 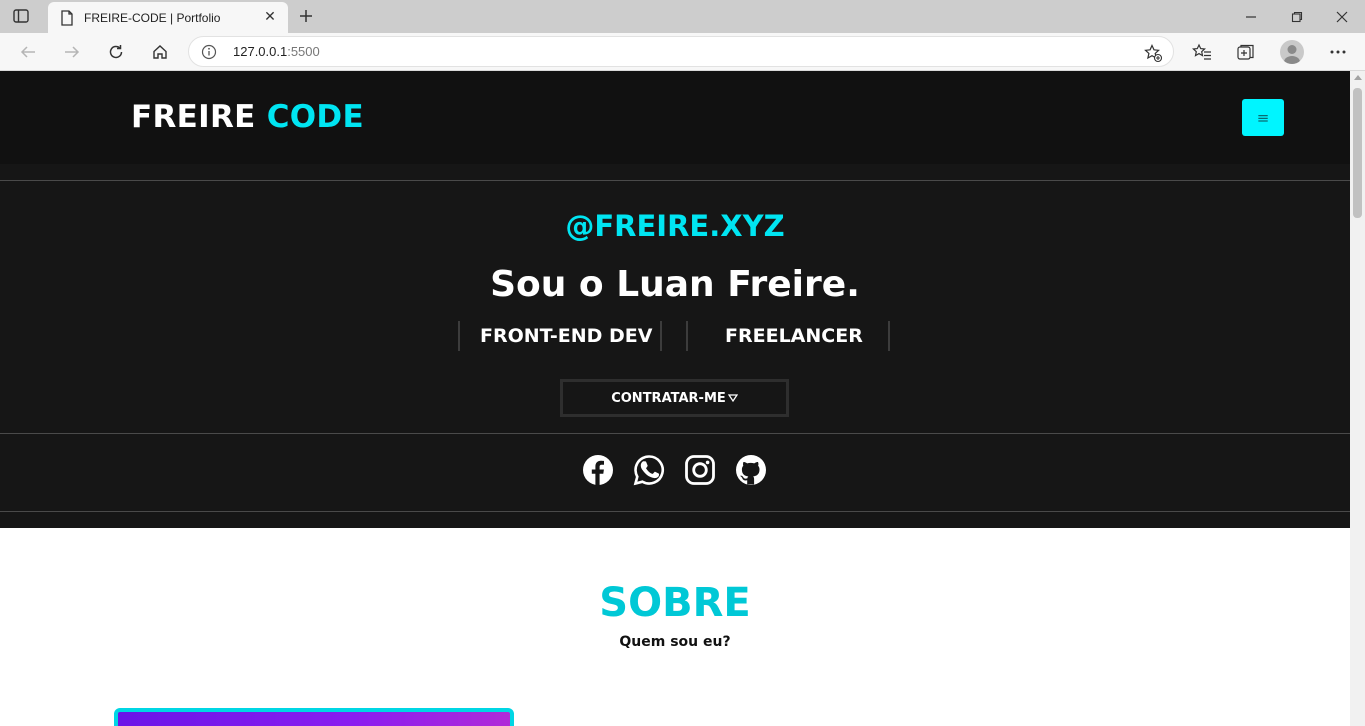 I want to click on about-title: SOBRE, so click(x=675, y=603).